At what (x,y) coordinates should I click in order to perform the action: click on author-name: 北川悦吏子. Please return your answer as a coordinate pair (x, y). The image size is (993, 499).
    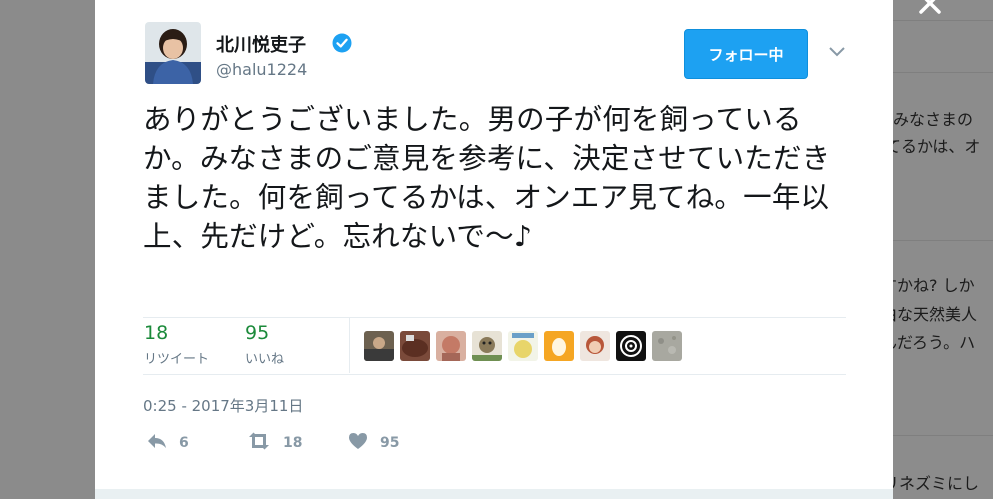
    Looking at the image, I should click on (261, 44).